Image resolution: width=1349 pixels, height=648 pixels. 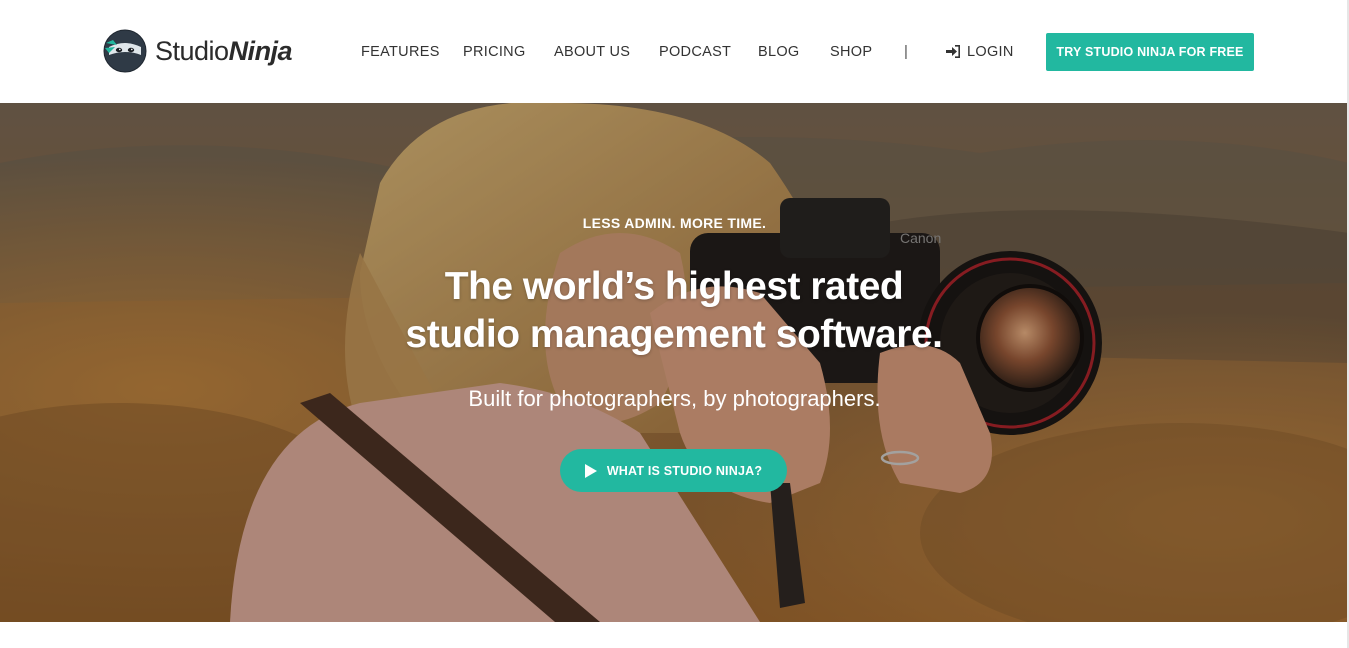 I want to click on video-button-label: WHAT IS STUDIO NINJA?, so click(x=684, y=470).